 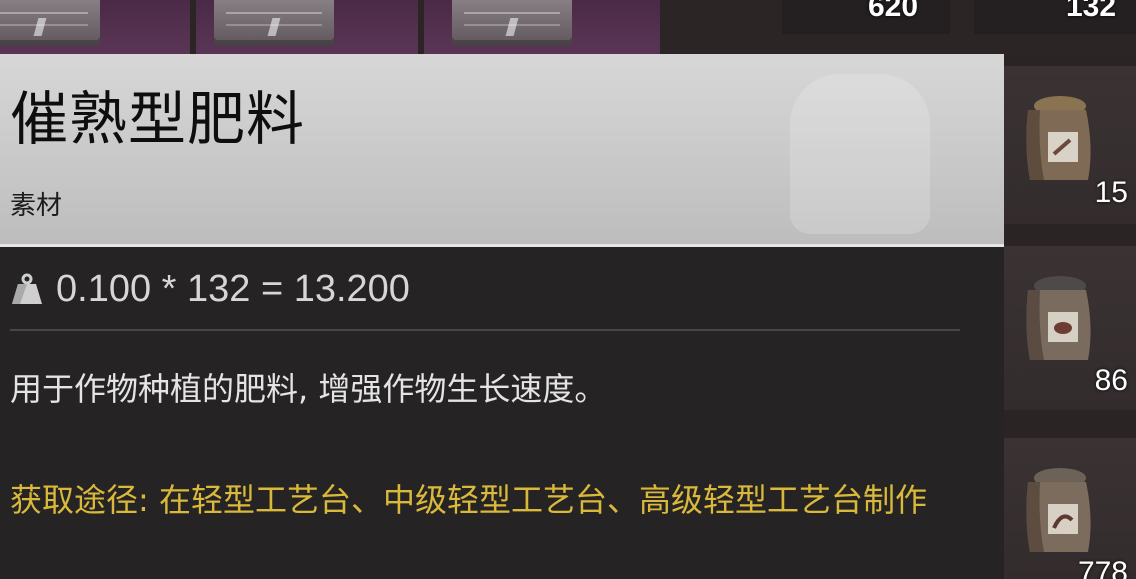 What do you see at coordinates (893, 11) in the screenshot?
I see `item-count: 620` at bounding box center [893, 11].